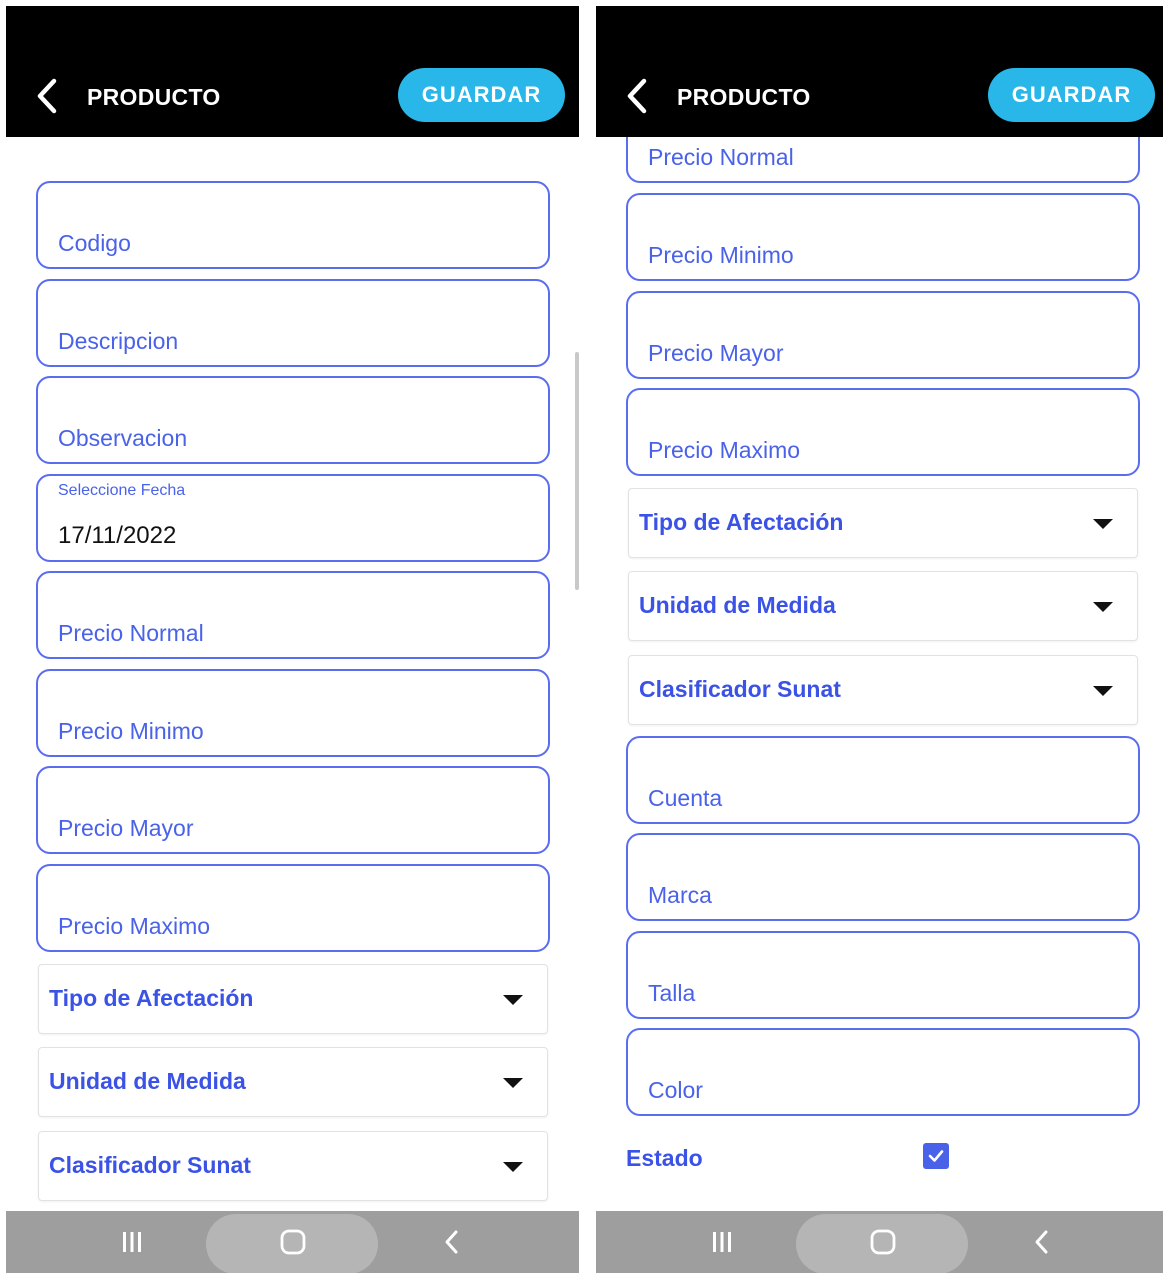 The height and width of the screenshot is (1275, 1163). What do you see at coordinates (122, 490) in the screenshot?
I see `fecha-label: Seleccione Fecha` at bounding box center [122, 490].